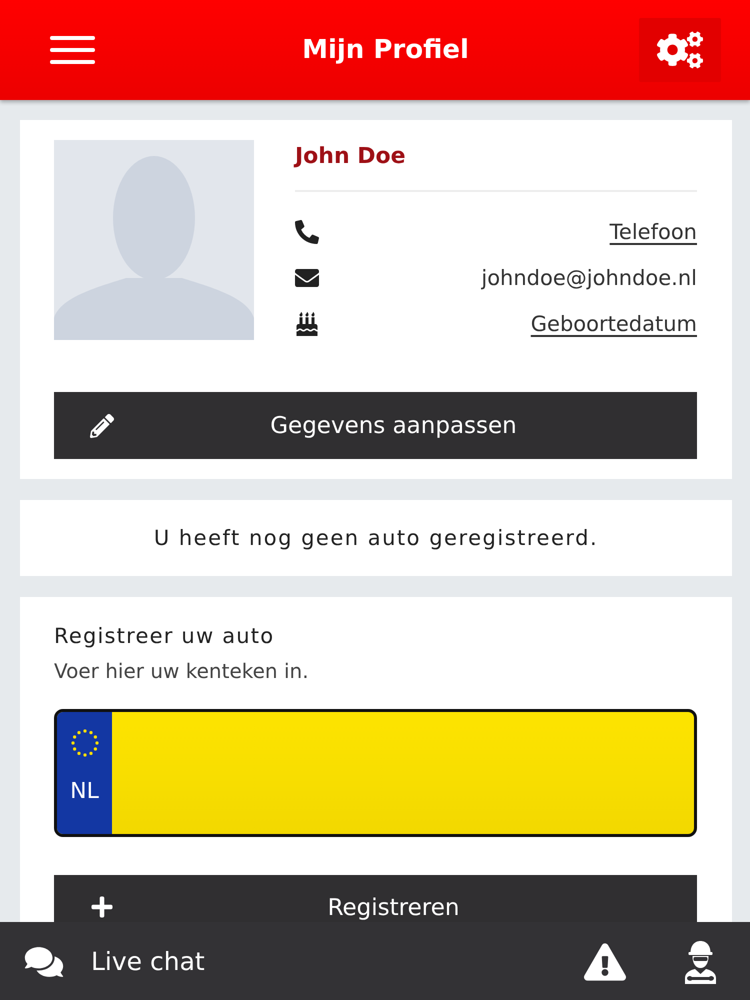  I want to click on pencil-icon, so click(102, 426).